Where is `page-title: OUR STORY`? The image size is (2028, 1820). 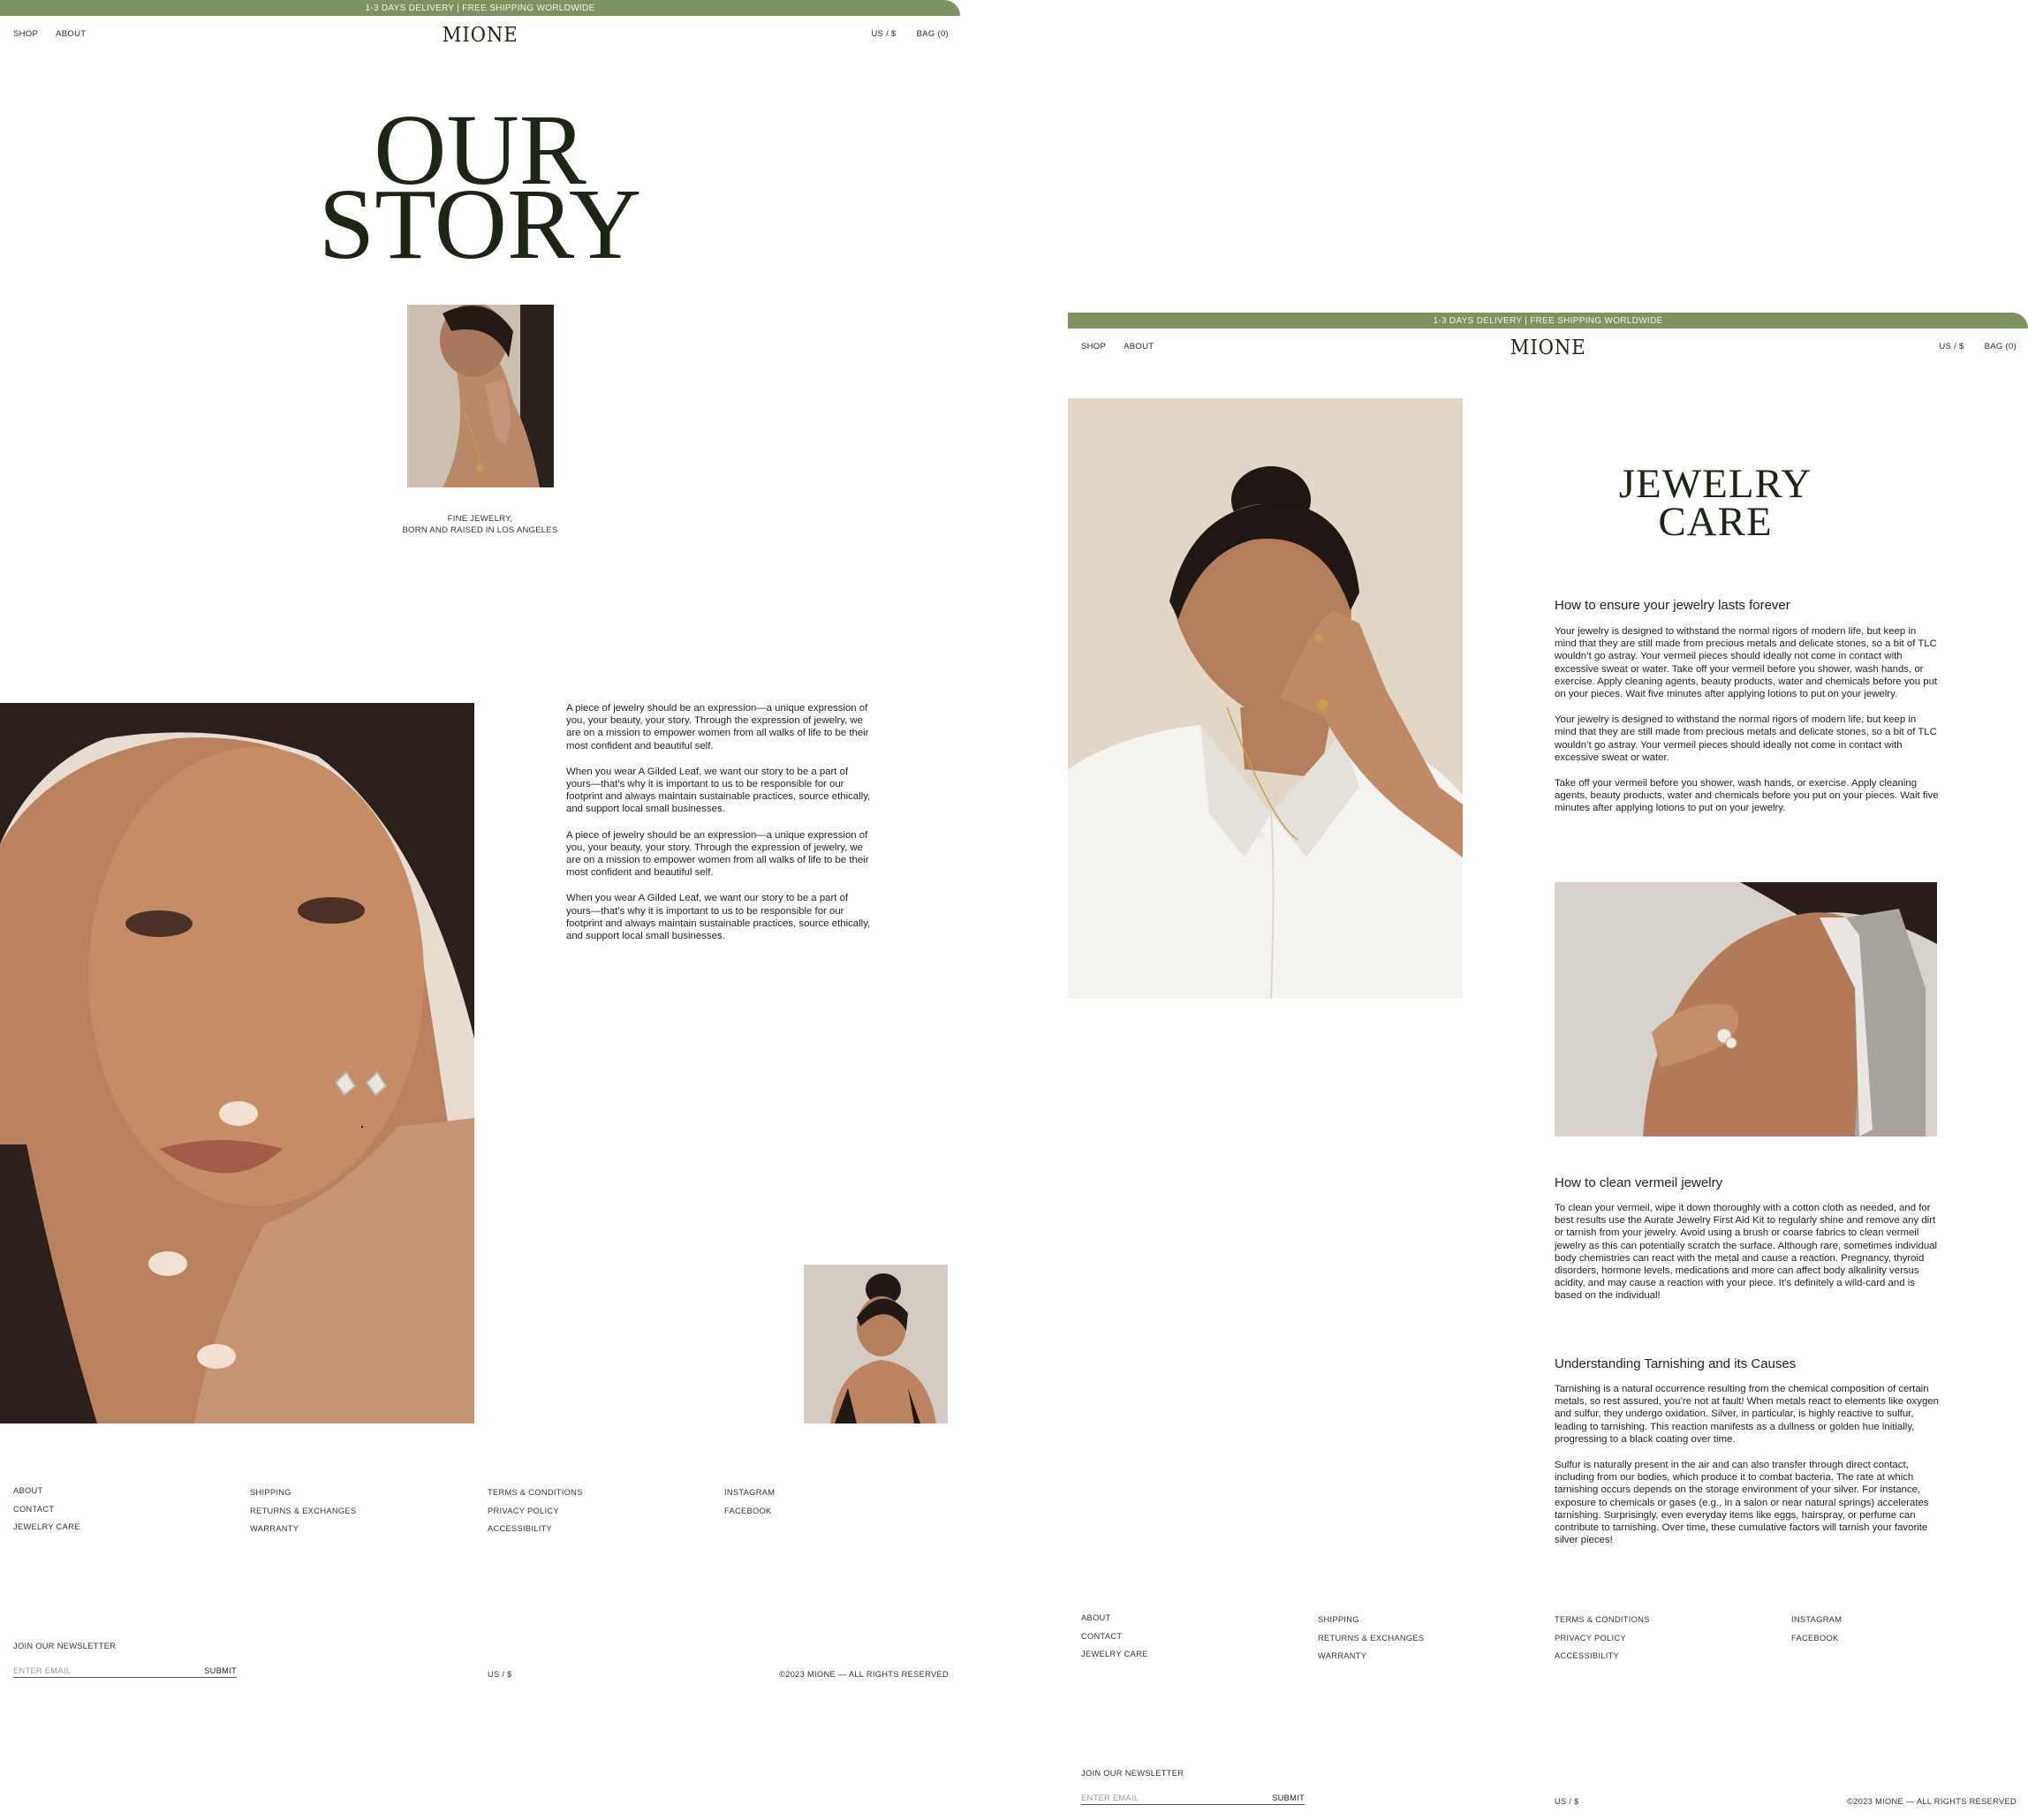
page-title: OUR STORY is located at coordinates (480, 190).